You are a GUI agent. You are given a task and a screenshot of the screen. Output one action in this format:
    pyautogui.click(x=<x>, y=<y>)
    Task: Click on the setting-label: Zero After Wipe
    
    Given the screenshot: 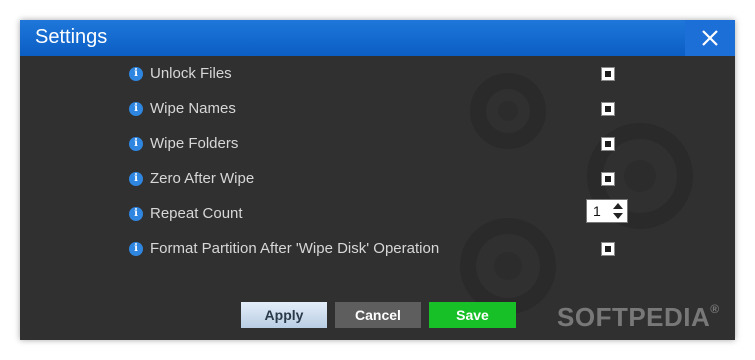 What is the action you would take?
    pyautogui.click(x=202, y=178)
    